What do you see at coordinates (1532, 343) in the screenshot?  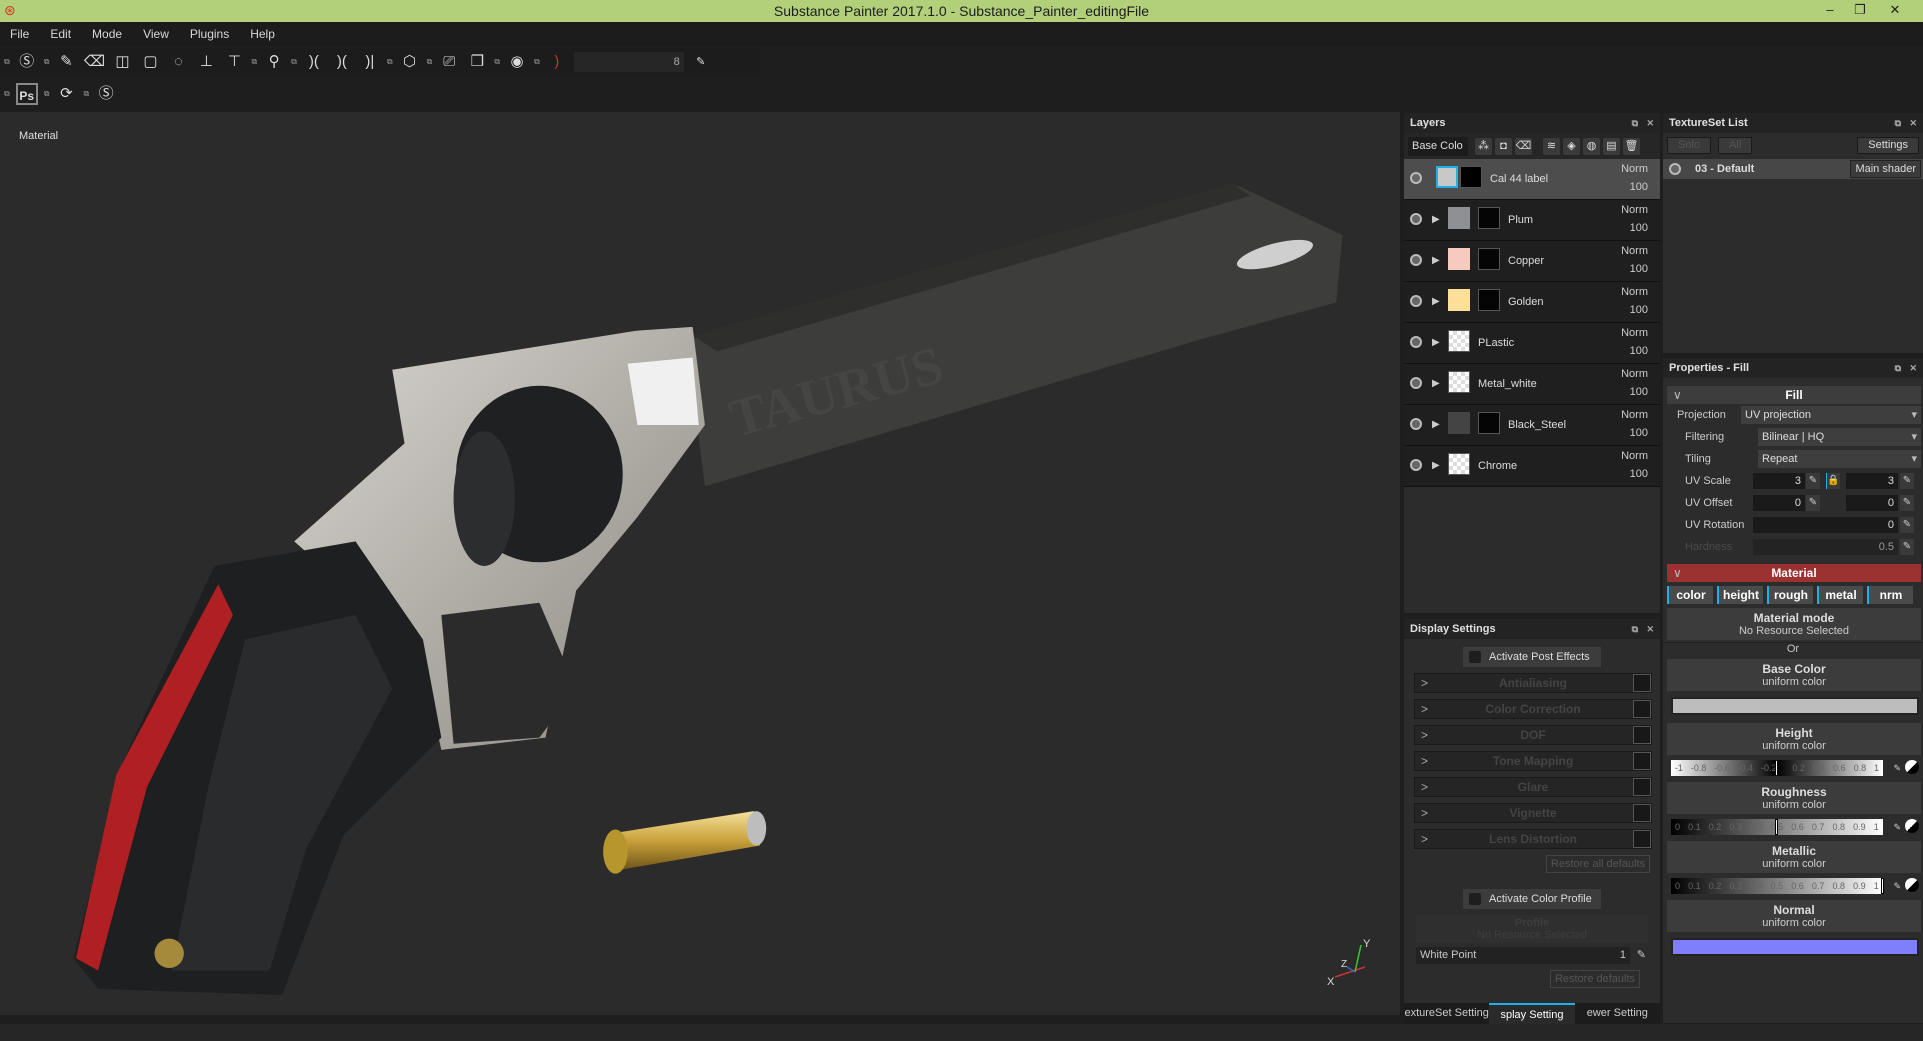 I see `layer-row: ▶ PLastic Norm 100` at bounding box center [1532, 343].